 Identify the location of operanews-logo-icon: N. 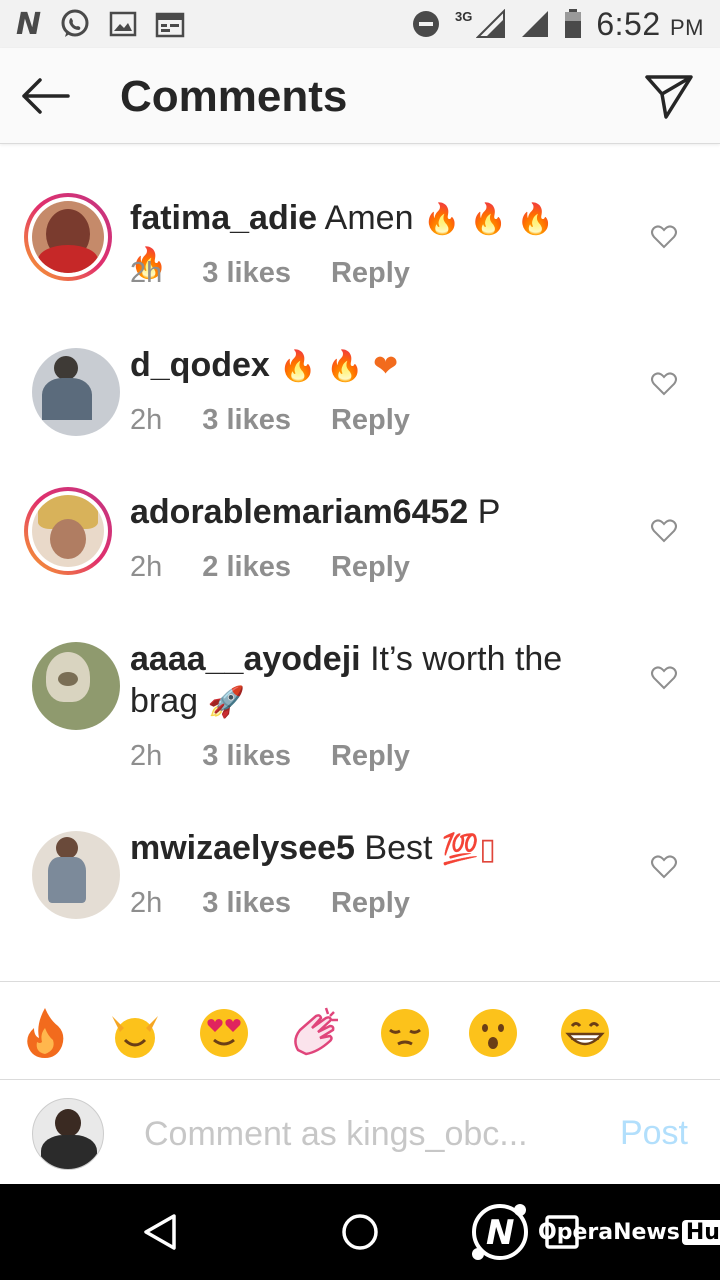
(500, 1232).